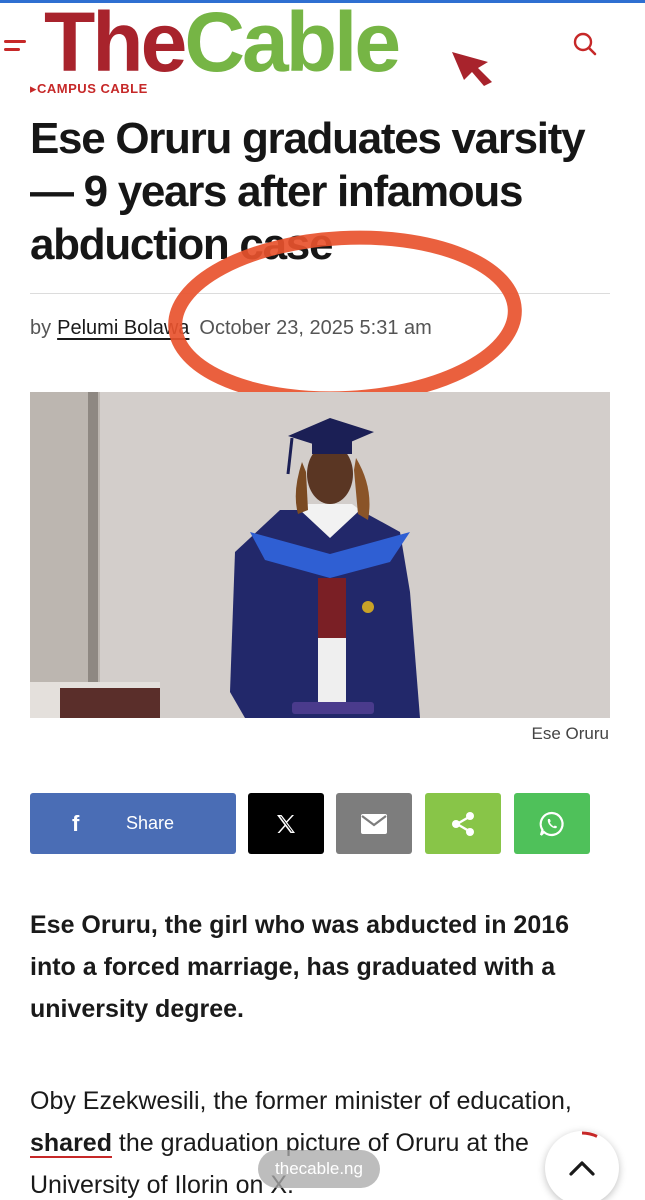 The height and width of the screenshot is (1200, 645). What do you see at coordinates (150, 823) in the screenshot?
I see `facebook-share-label: Share` at bounding box center [150, 823].